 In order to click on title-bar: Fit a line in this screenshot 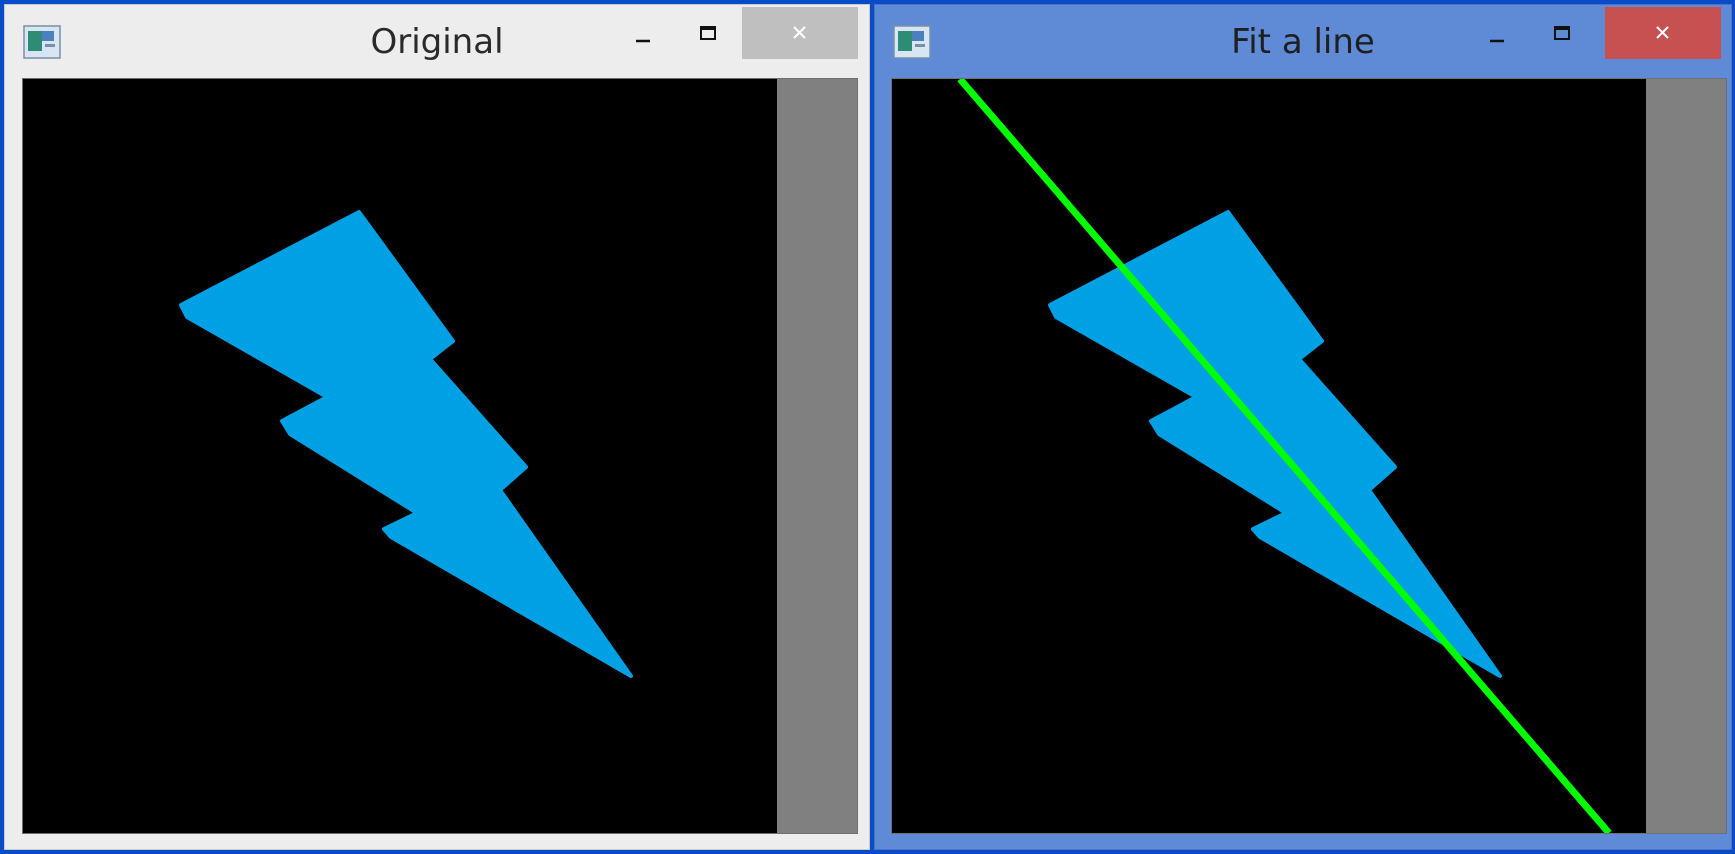, I will do `click(1303, 42)`.